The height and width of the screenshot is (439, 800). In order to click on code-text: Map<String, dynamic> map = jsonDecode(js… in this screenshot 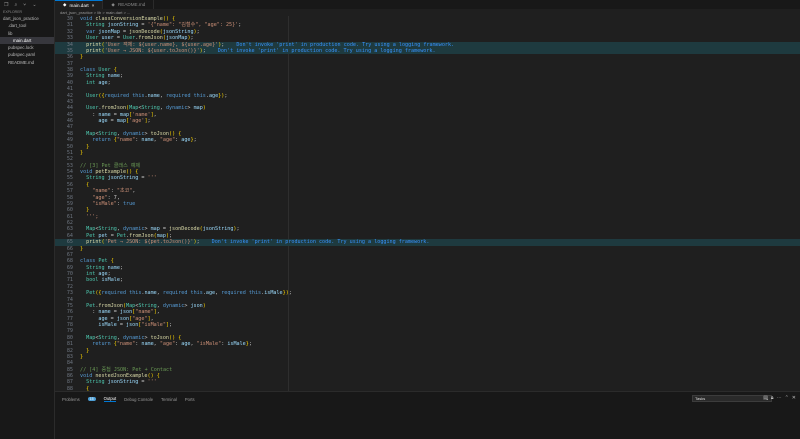, I will do `click(163, 229)`.